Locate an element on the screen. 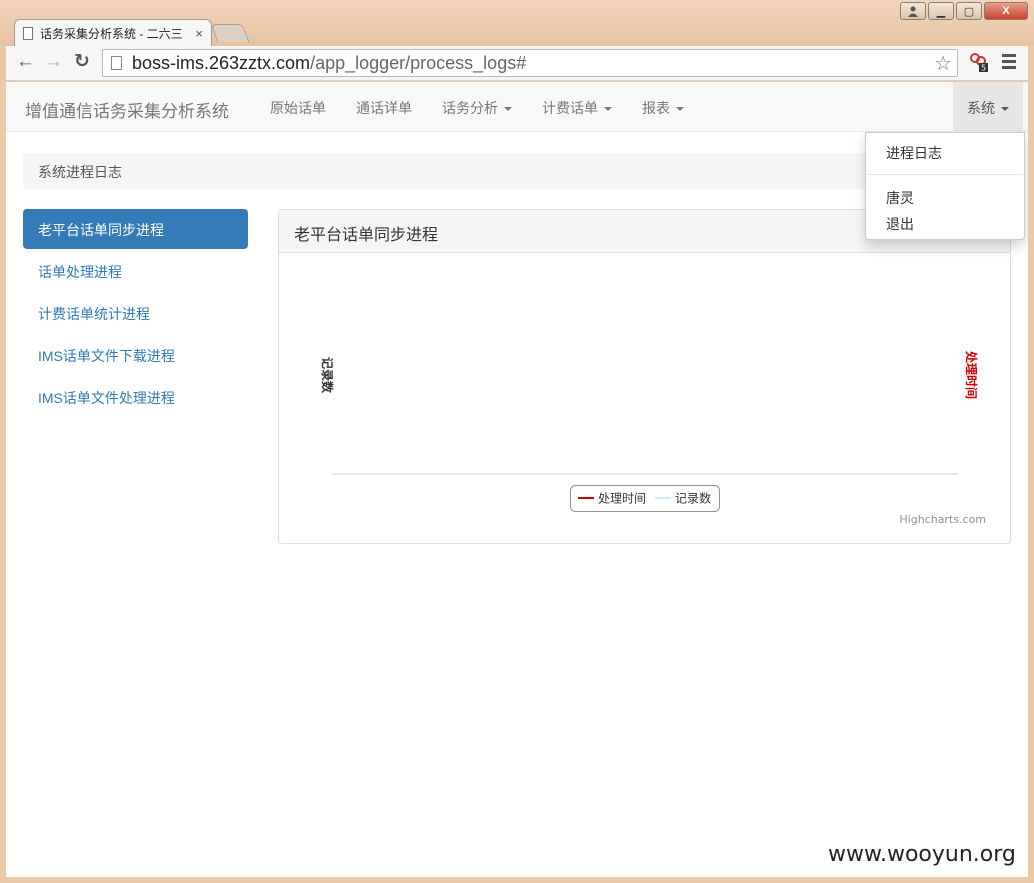 This screenshot has width=1034, height=883. extension-icon: 5 is located at coordinates (978, 62).